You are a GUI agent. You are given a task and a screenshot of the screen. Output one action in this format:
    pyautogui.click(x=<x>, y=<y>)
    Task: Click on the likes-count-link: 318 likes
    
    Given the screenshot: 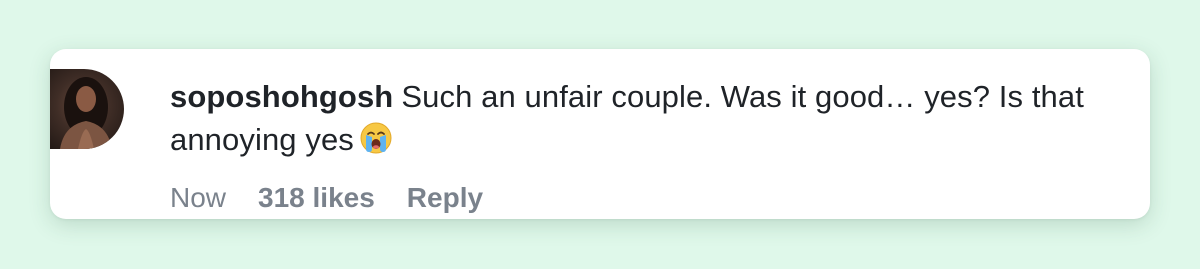 What is the action you would take?
    pyautogui.click(x=316, y=198)
    